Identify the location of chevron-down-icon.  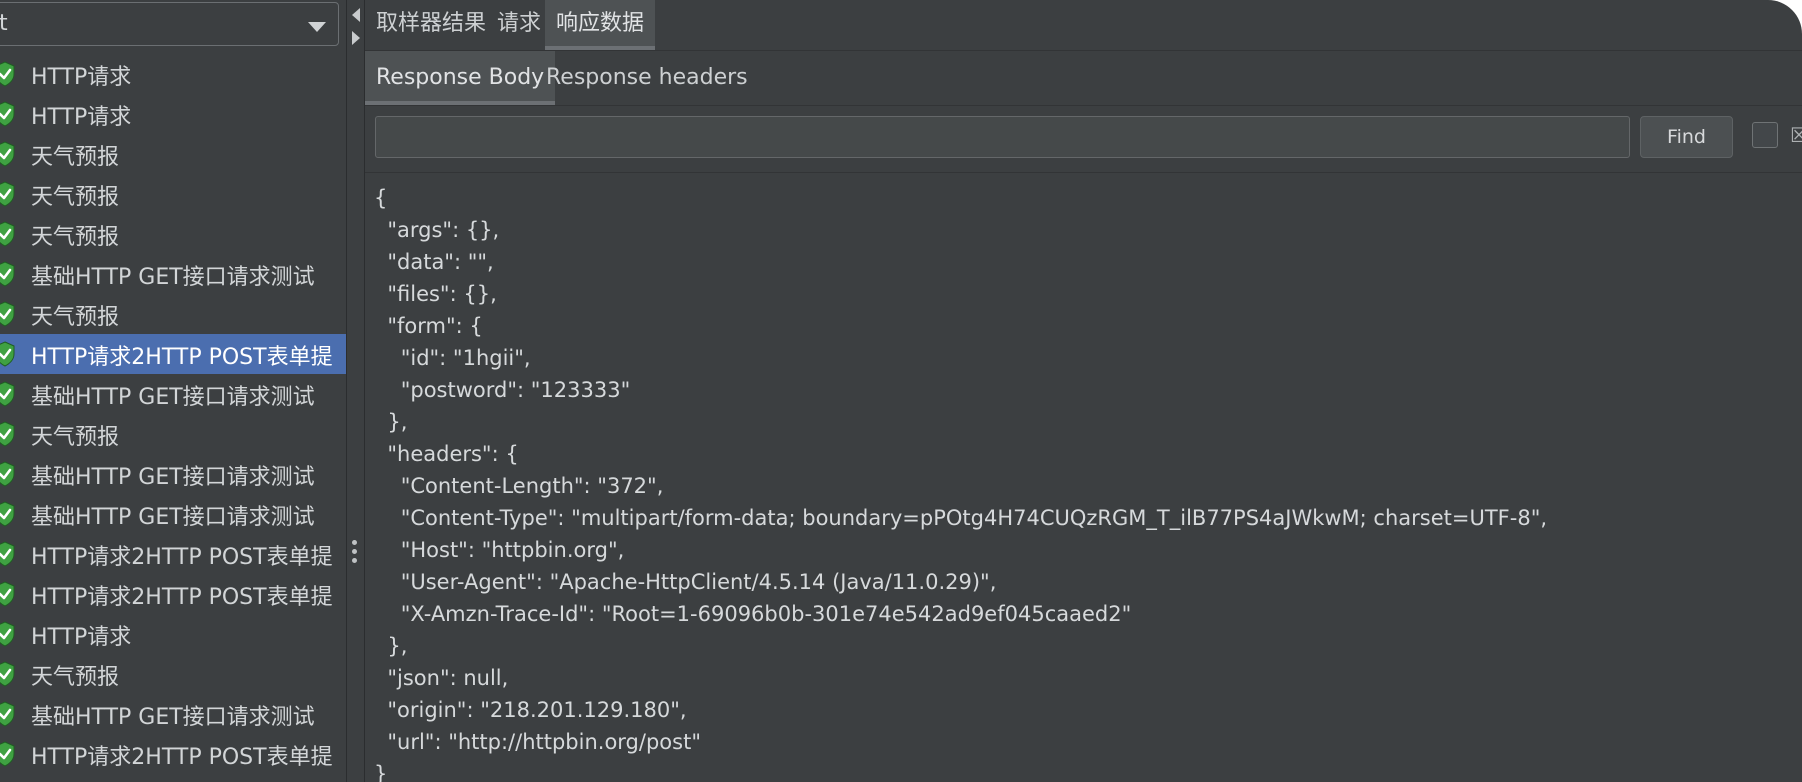
(317, 27).